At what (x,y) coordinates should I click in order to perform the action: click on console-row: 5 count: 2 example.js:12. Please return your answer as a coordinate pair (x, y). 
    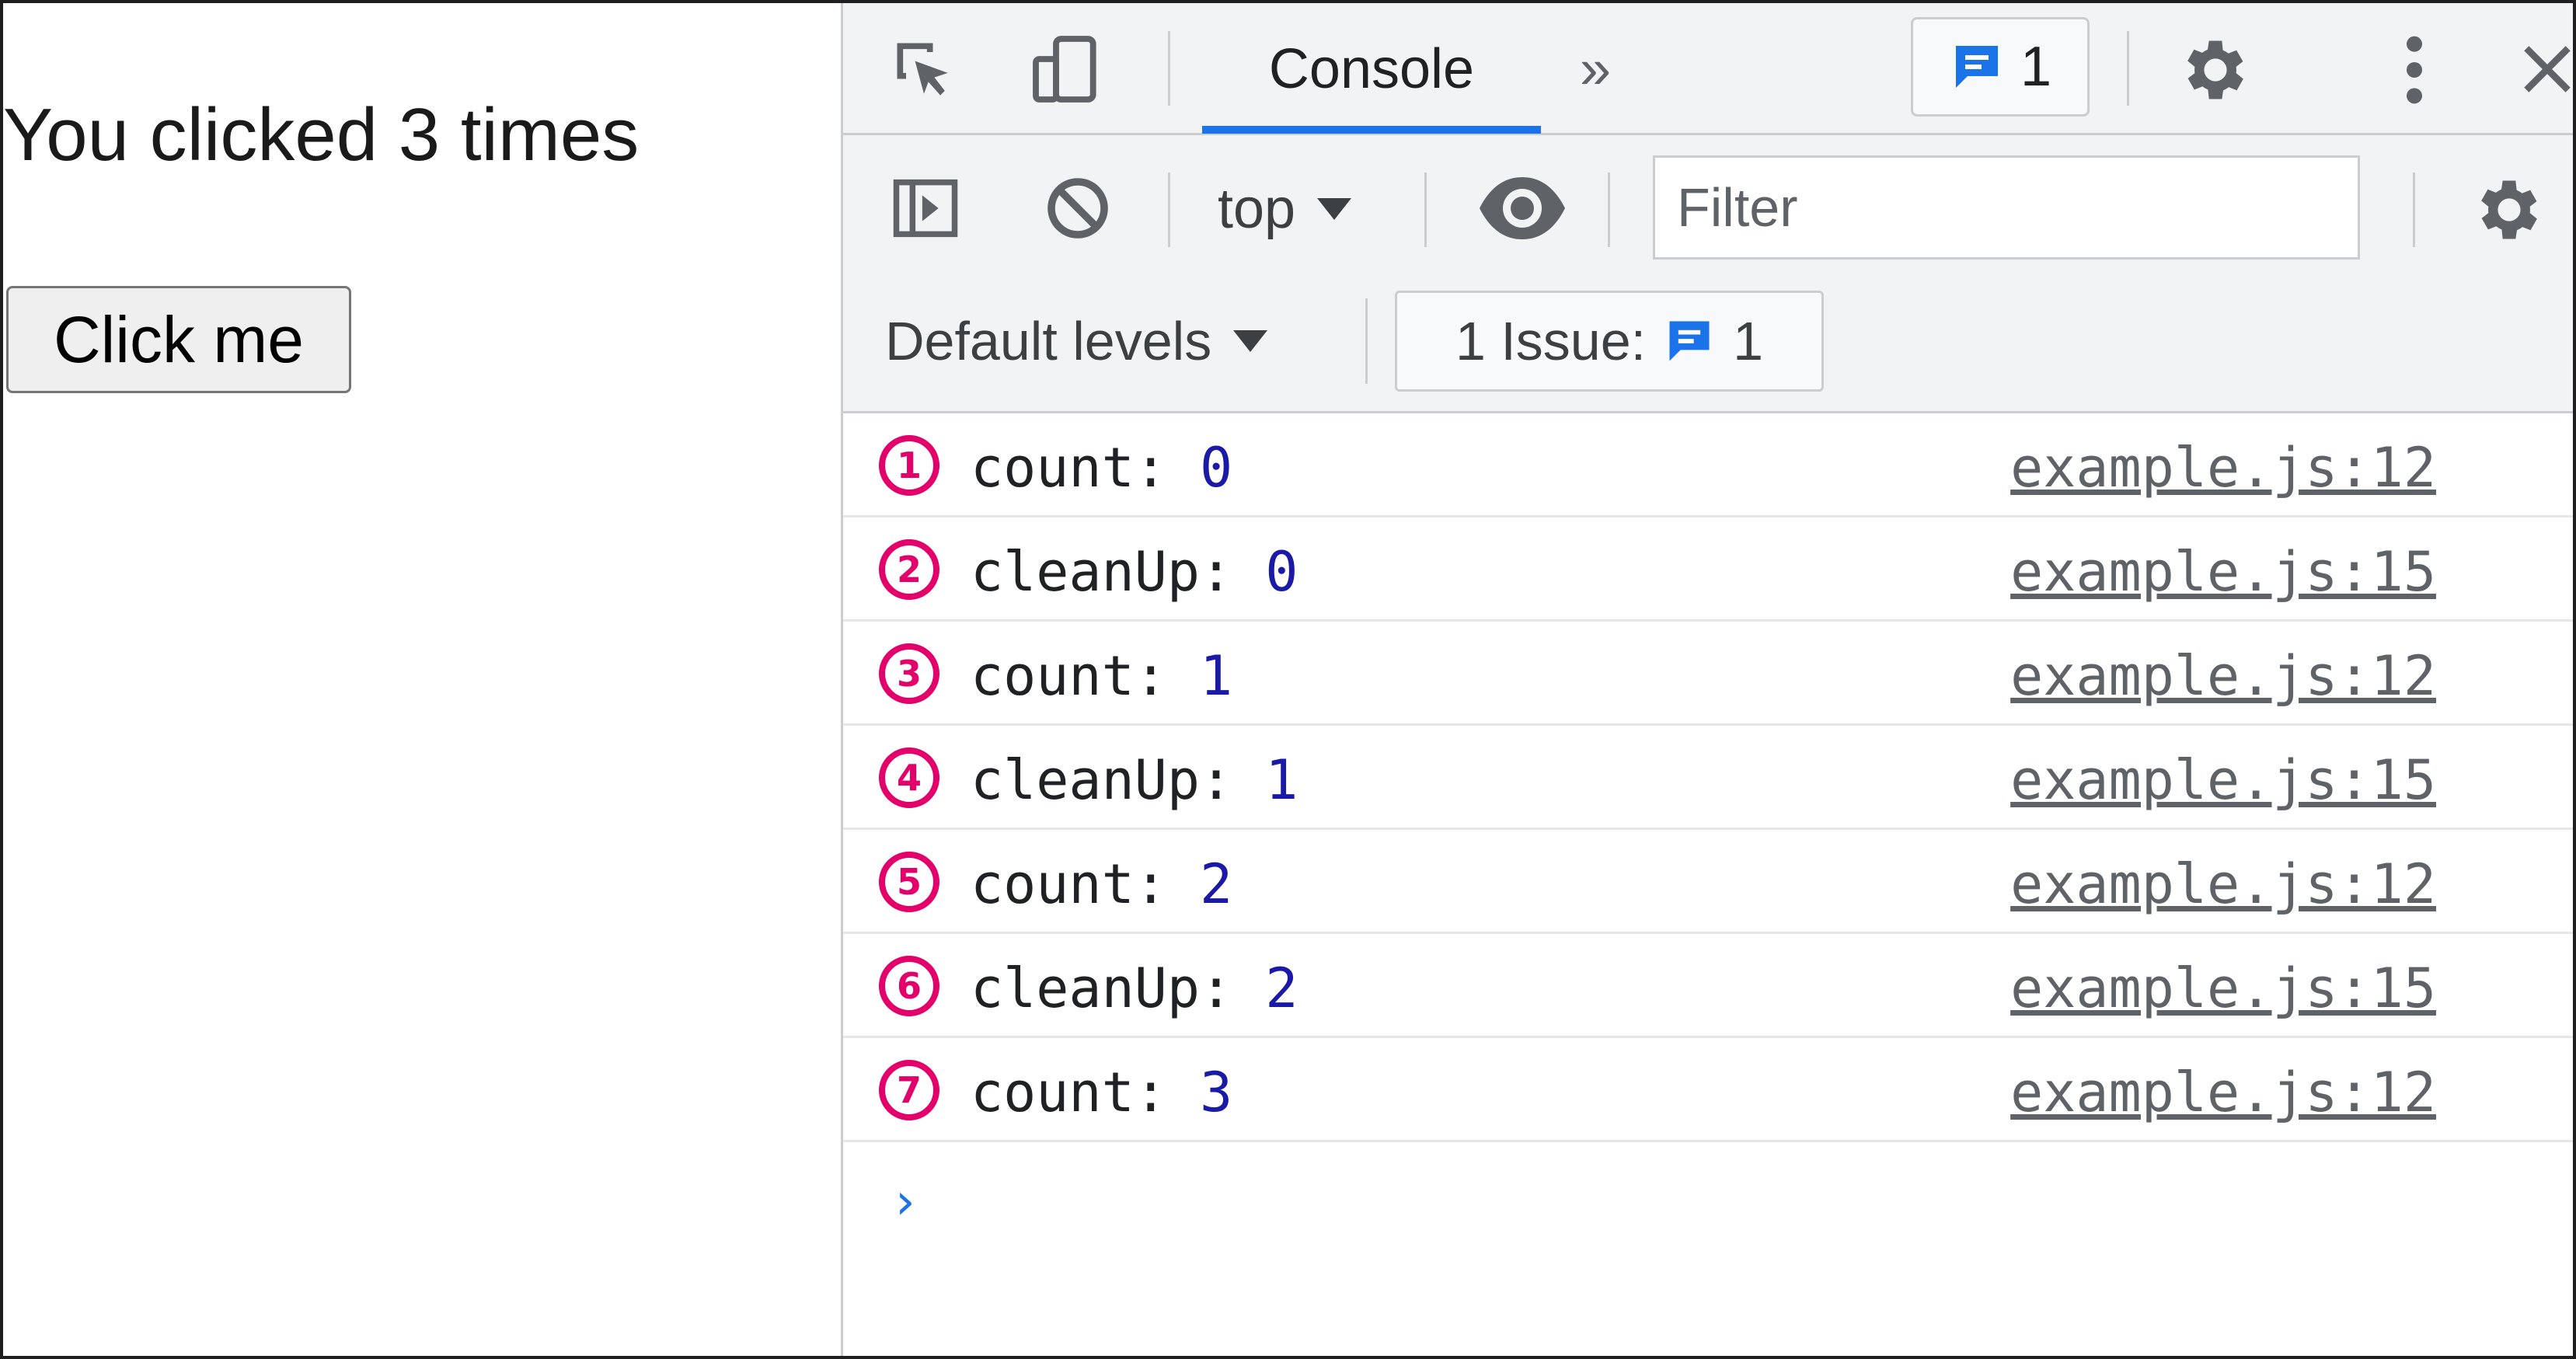
    Looking at the image, I should click on (1708, 882).